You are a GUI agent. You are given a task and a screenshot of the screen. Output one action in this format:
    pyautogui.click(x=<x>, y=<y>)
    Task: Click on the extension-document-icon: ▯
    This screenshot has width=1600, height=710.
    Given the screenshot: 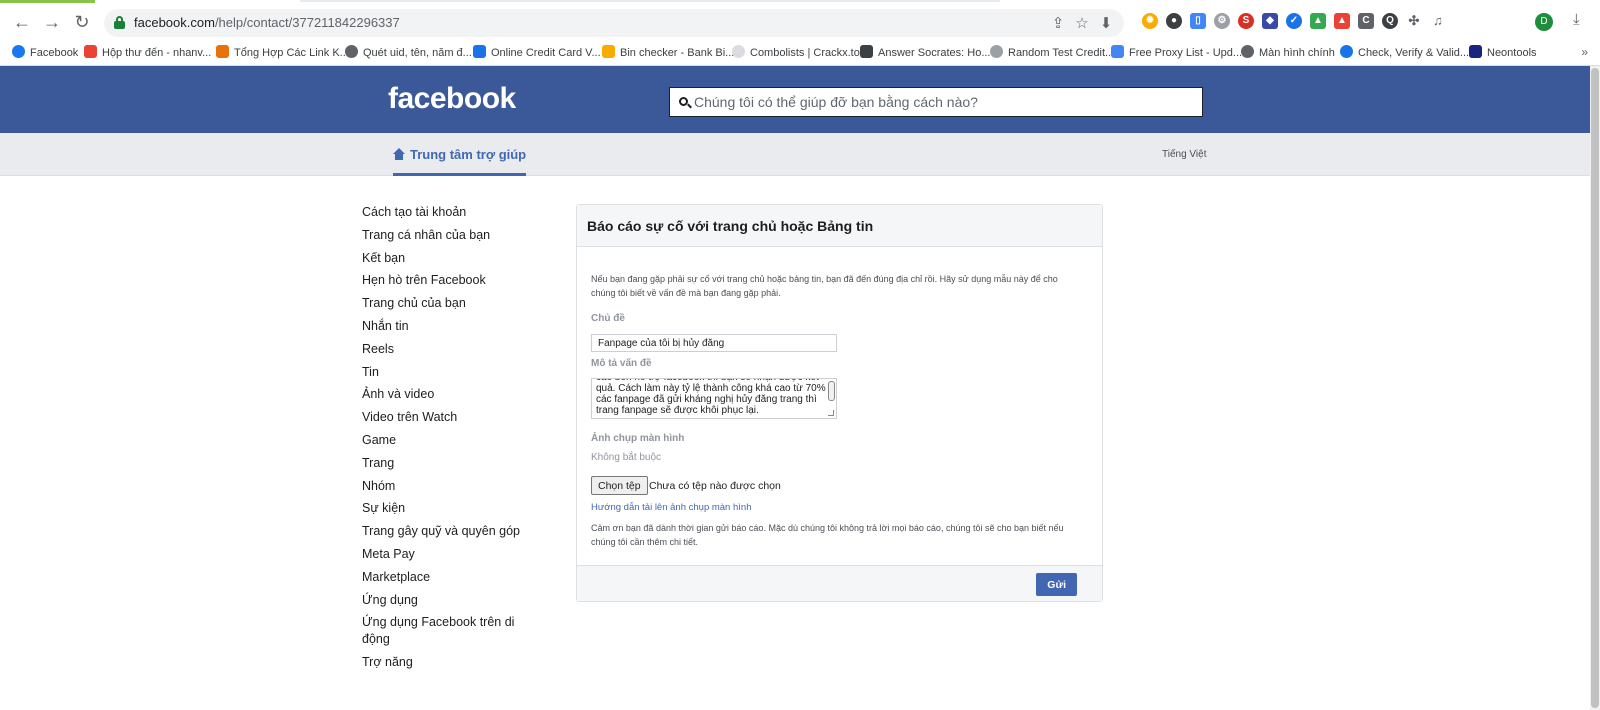 What is the action you would take?
    pyautogui.click(x=1198, y=21)
    